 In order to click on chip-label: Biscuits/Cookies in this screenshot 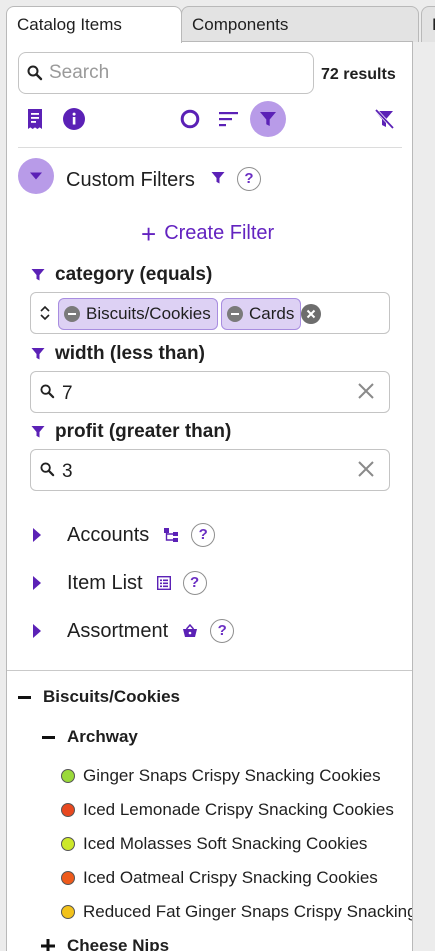, I will do `click(148, 313)`.